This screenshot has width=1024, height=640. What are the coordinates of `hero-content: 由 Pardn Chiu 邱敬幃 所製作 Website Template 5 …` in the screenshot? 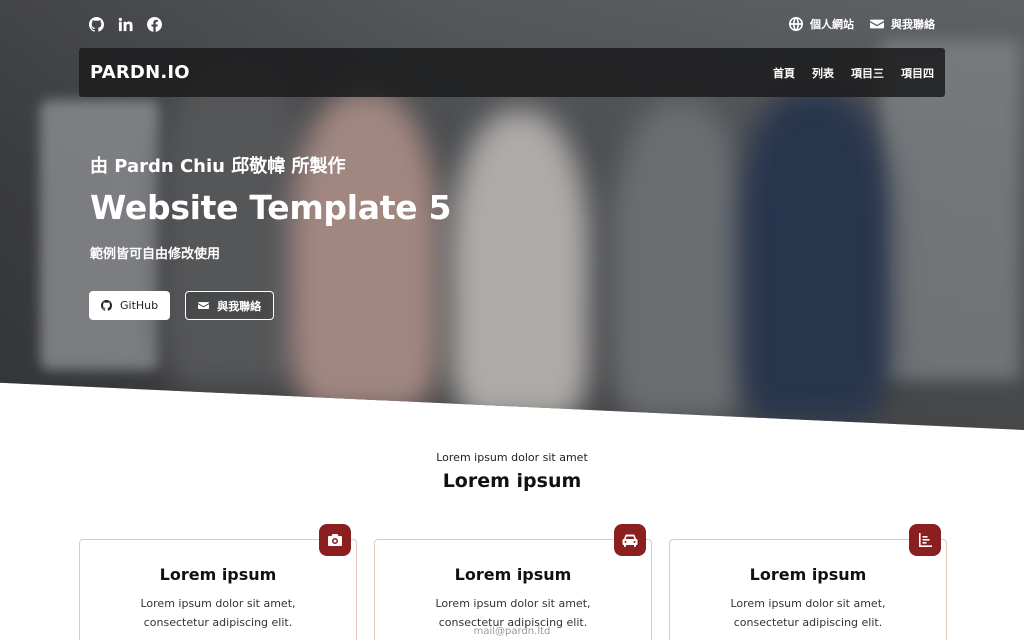 It's located at (270, 207).